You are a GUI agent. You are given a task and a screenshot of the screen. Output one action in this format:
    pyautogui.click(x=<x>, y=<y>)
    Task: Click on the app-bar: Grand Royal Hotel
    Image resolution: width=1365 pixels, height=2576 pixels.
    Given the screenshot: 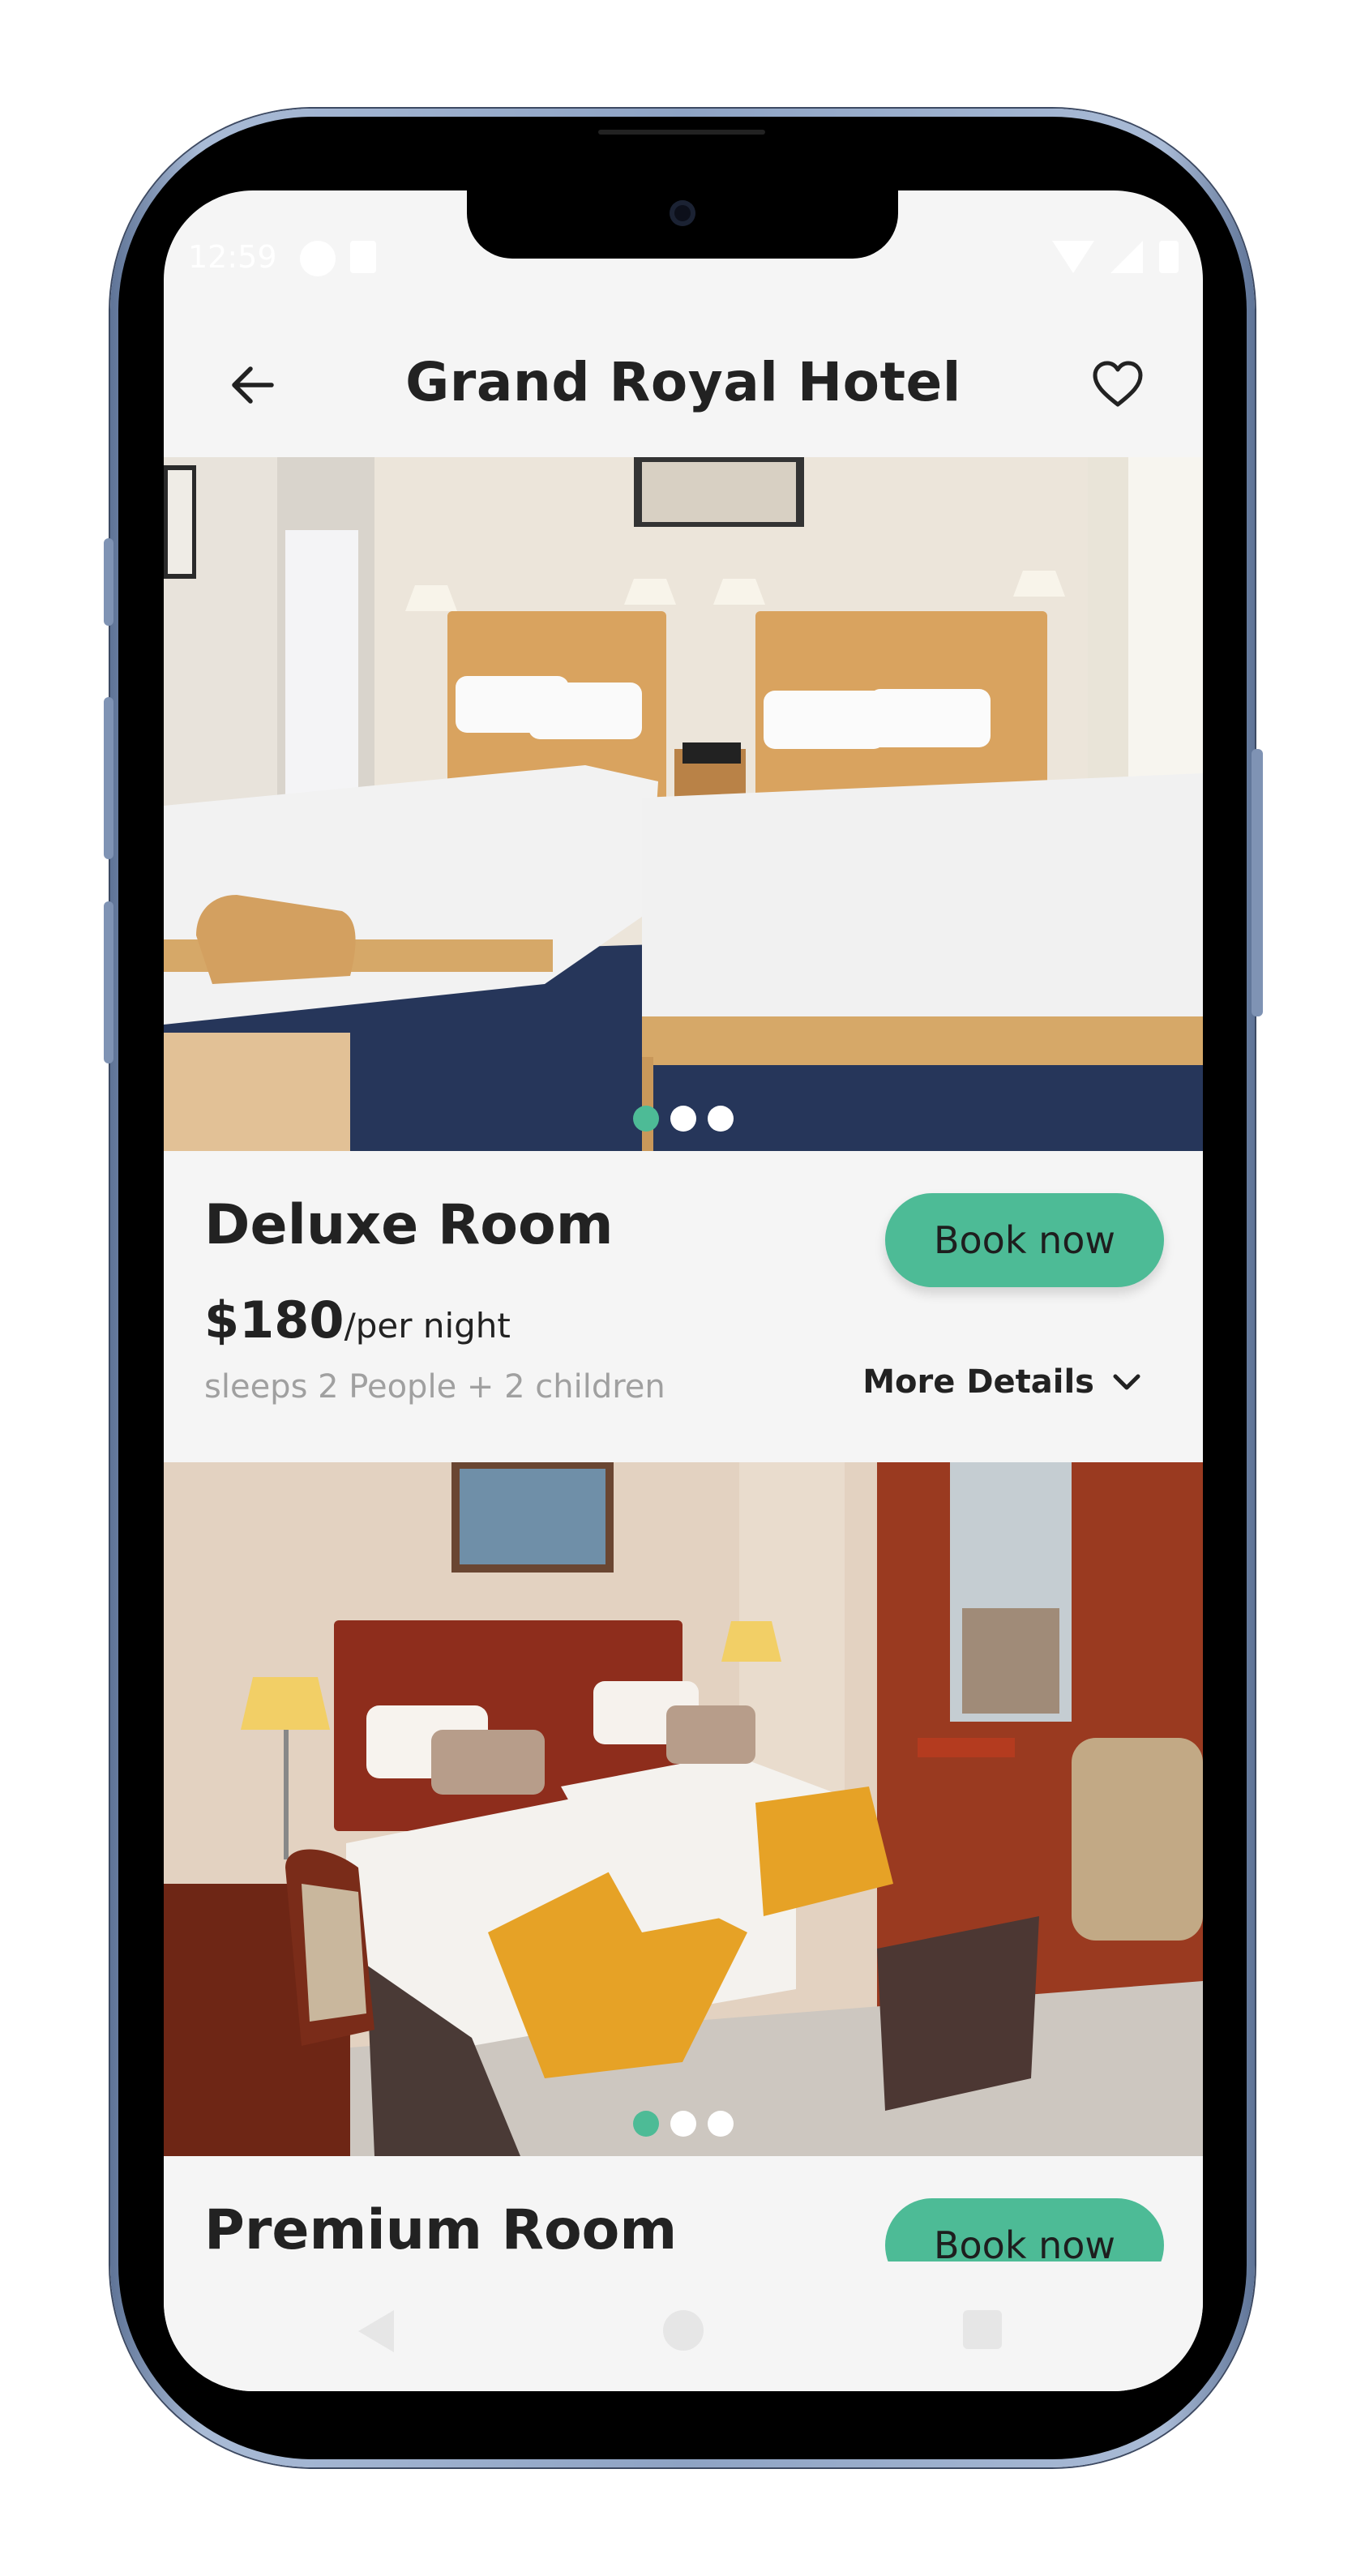 What is the action you would take?
    pyautogui.click(x=683, y=385)
    